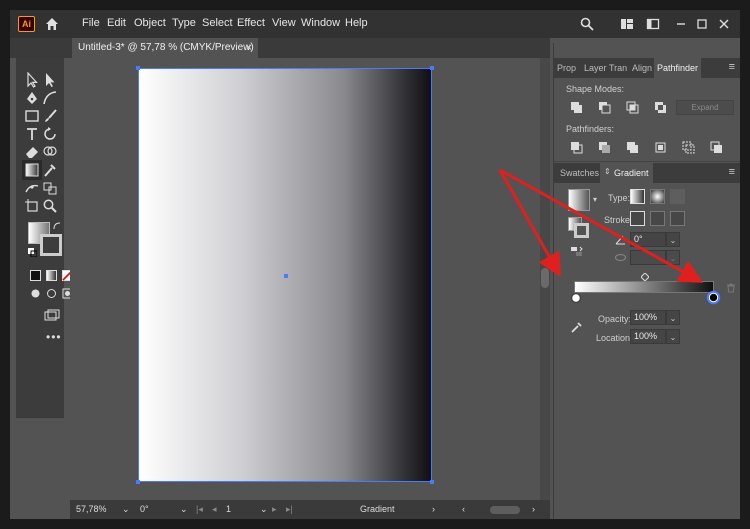 This screenshot has height=529, width=750. Describe the element at coordinates (576, 251) in the screenshot. I see `reverse-gradient-icon` at that location.